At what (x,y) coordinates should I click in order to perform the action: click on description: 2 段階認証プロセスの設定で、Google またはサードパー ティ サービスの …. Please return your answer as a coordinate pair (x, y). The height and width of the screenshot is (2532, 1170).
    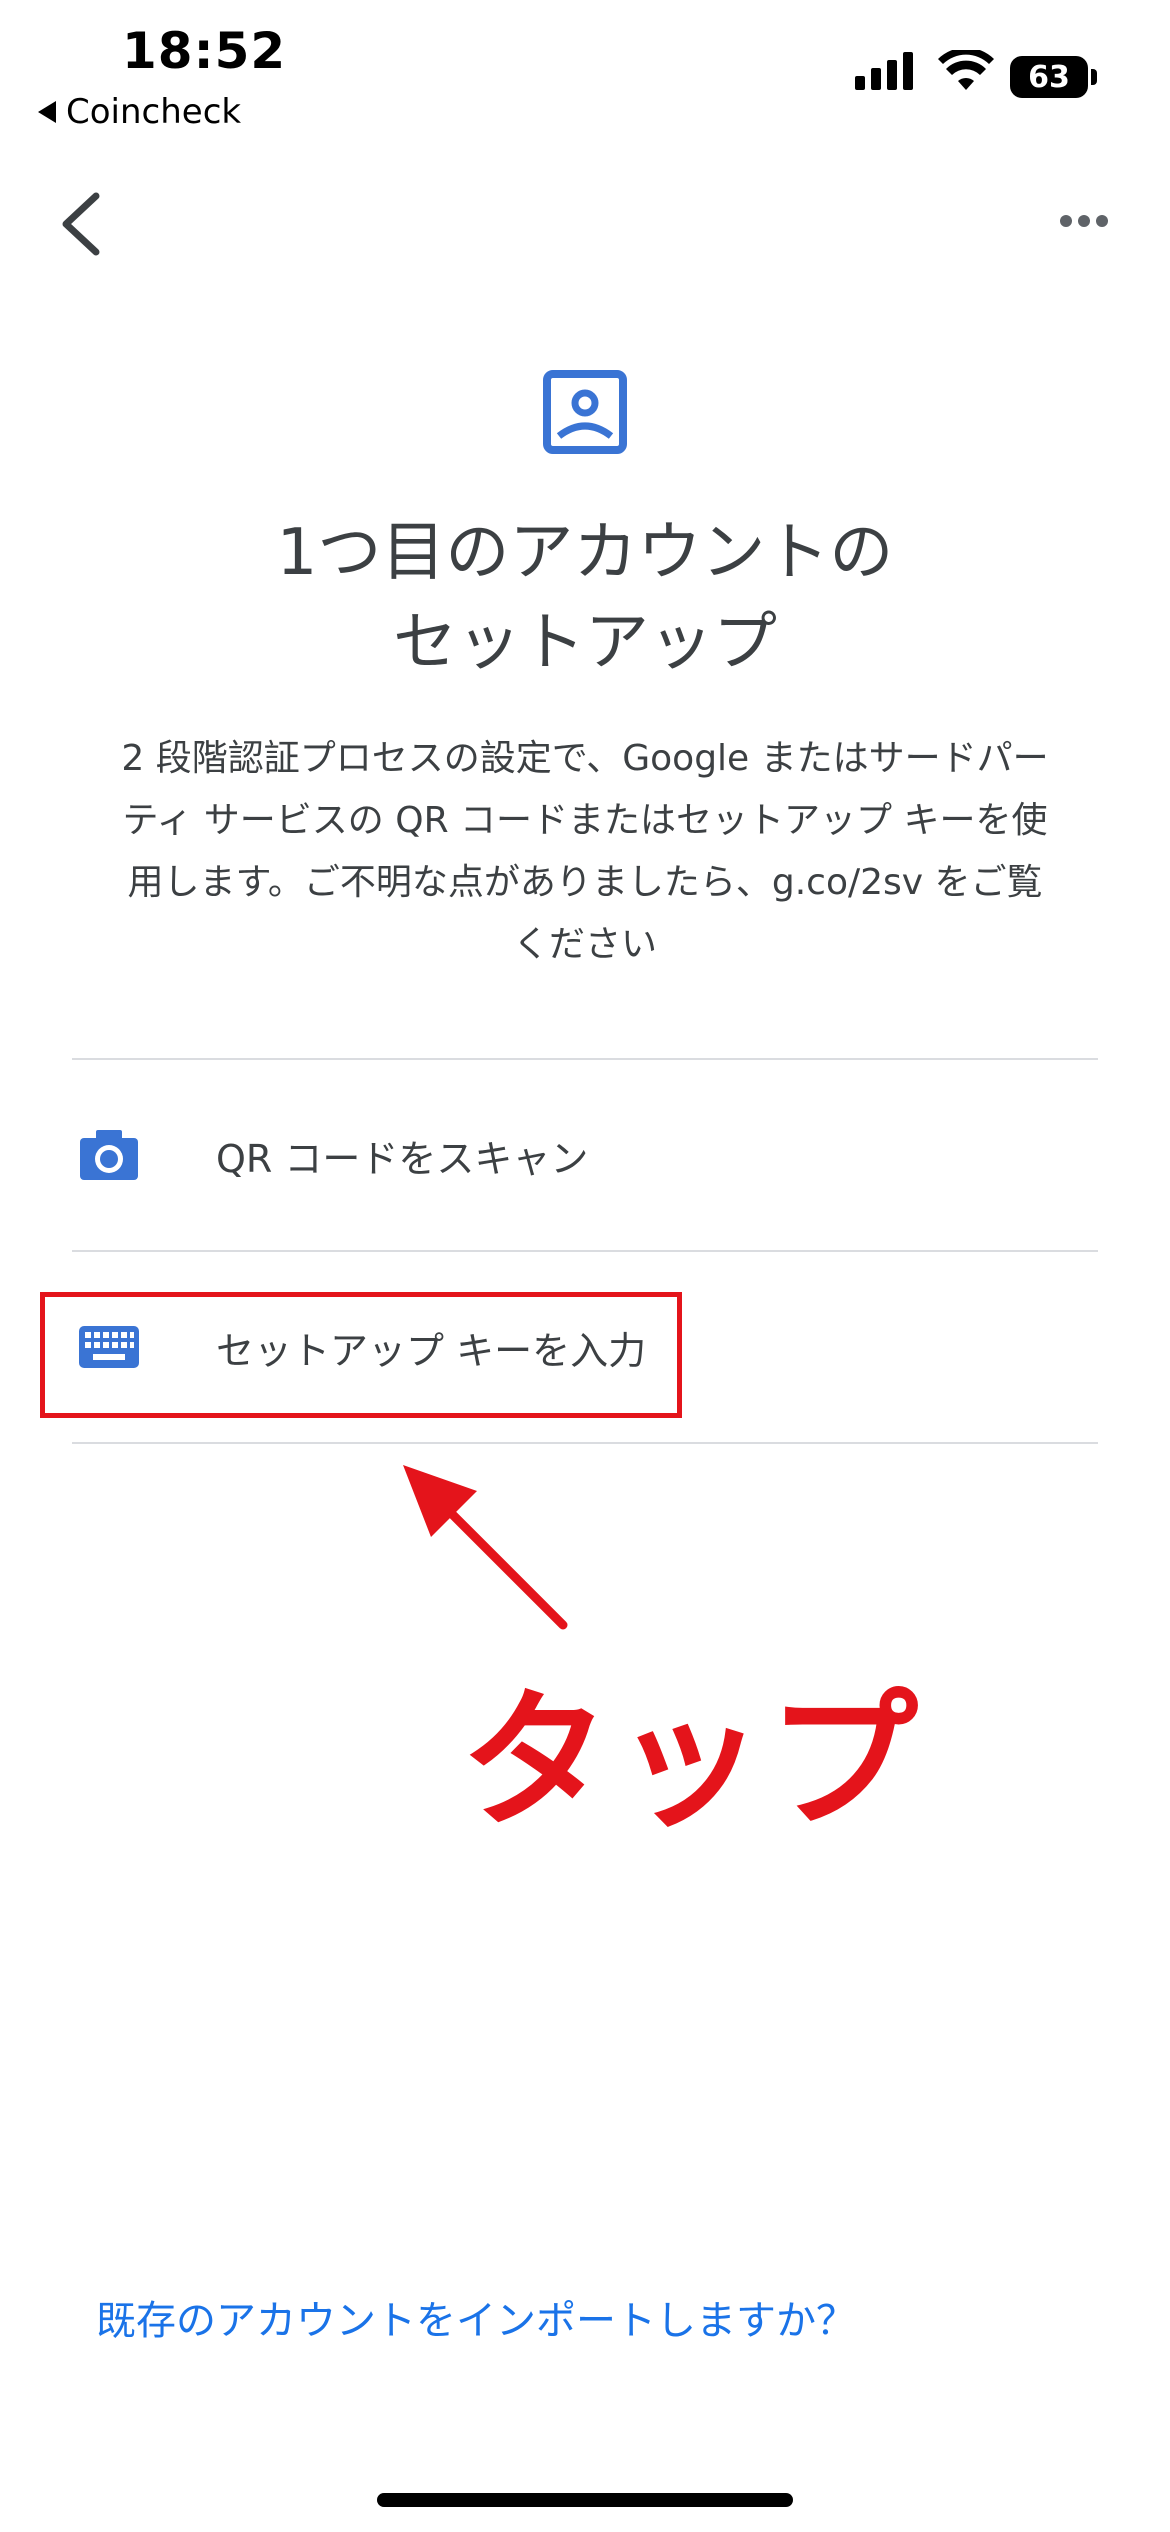
    Looking at the image, I should click on (585, 851).